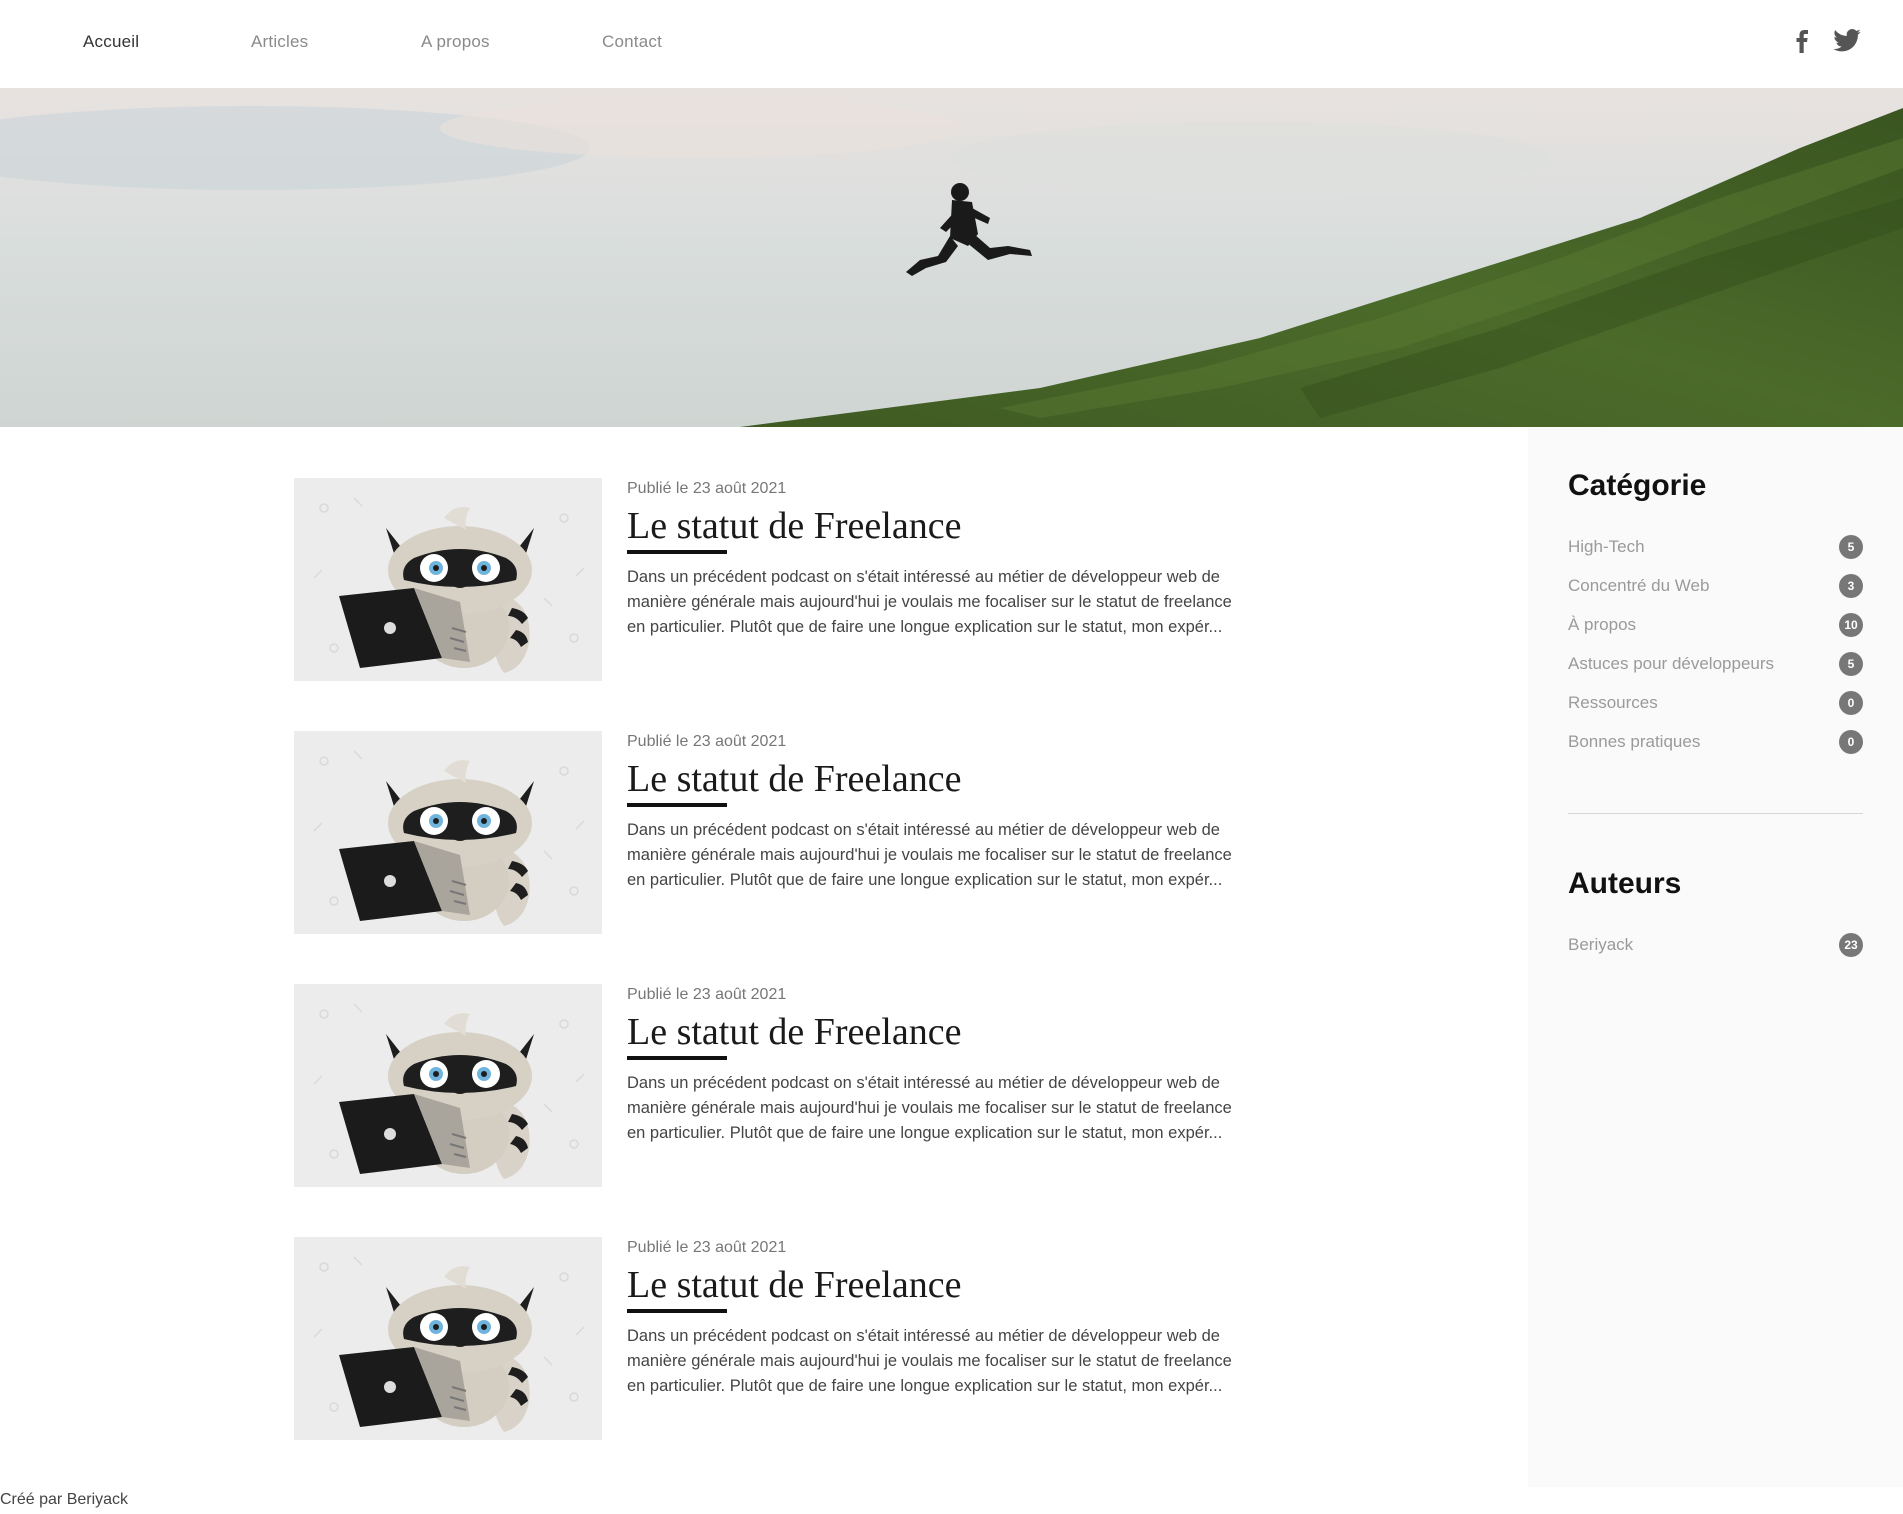 The image size is (1903, 1514). What do you see at coordinates (1715, 743) in the screenshot?
I see `category-item-bonnes-pratiques: Bonnes pratiques 0` at bounding box center [1715, 743].